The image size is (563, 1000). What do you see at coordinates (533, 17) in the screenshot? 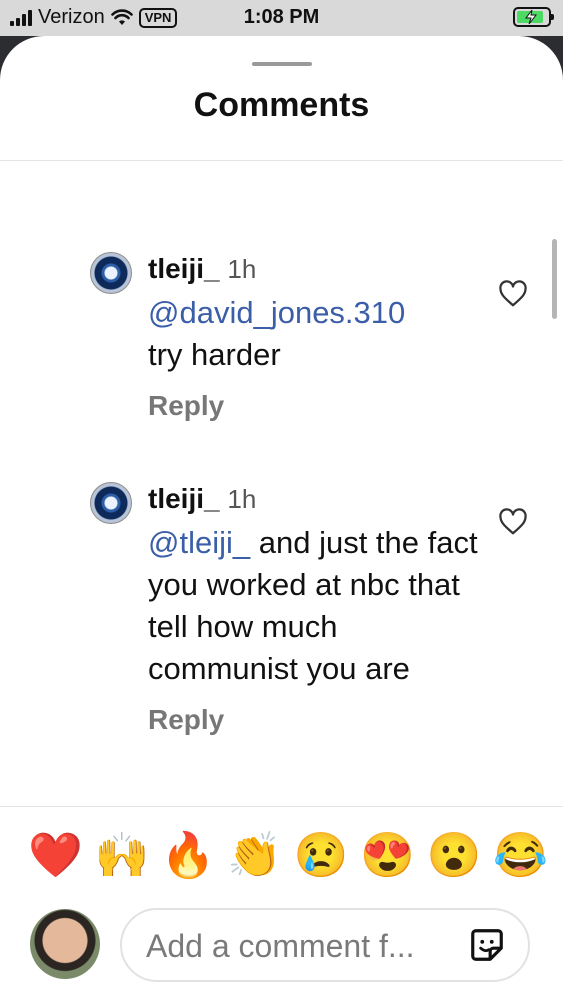
I see `battery-icon` at bounding box center [533, 17].